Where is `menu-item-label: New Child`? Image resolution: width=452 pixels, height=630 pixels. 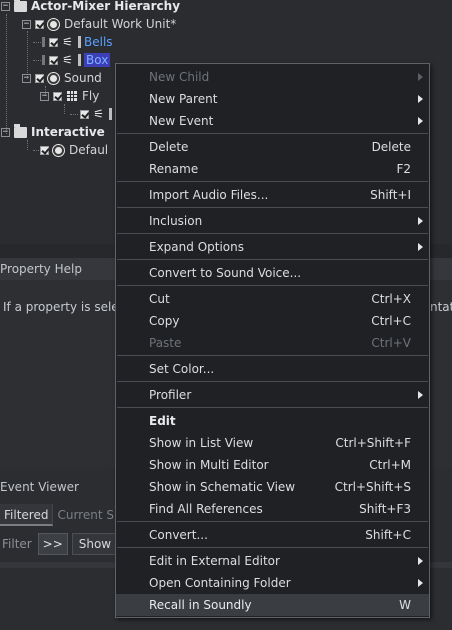
menu-item-label: New Child is located at coordinates (179, 77).